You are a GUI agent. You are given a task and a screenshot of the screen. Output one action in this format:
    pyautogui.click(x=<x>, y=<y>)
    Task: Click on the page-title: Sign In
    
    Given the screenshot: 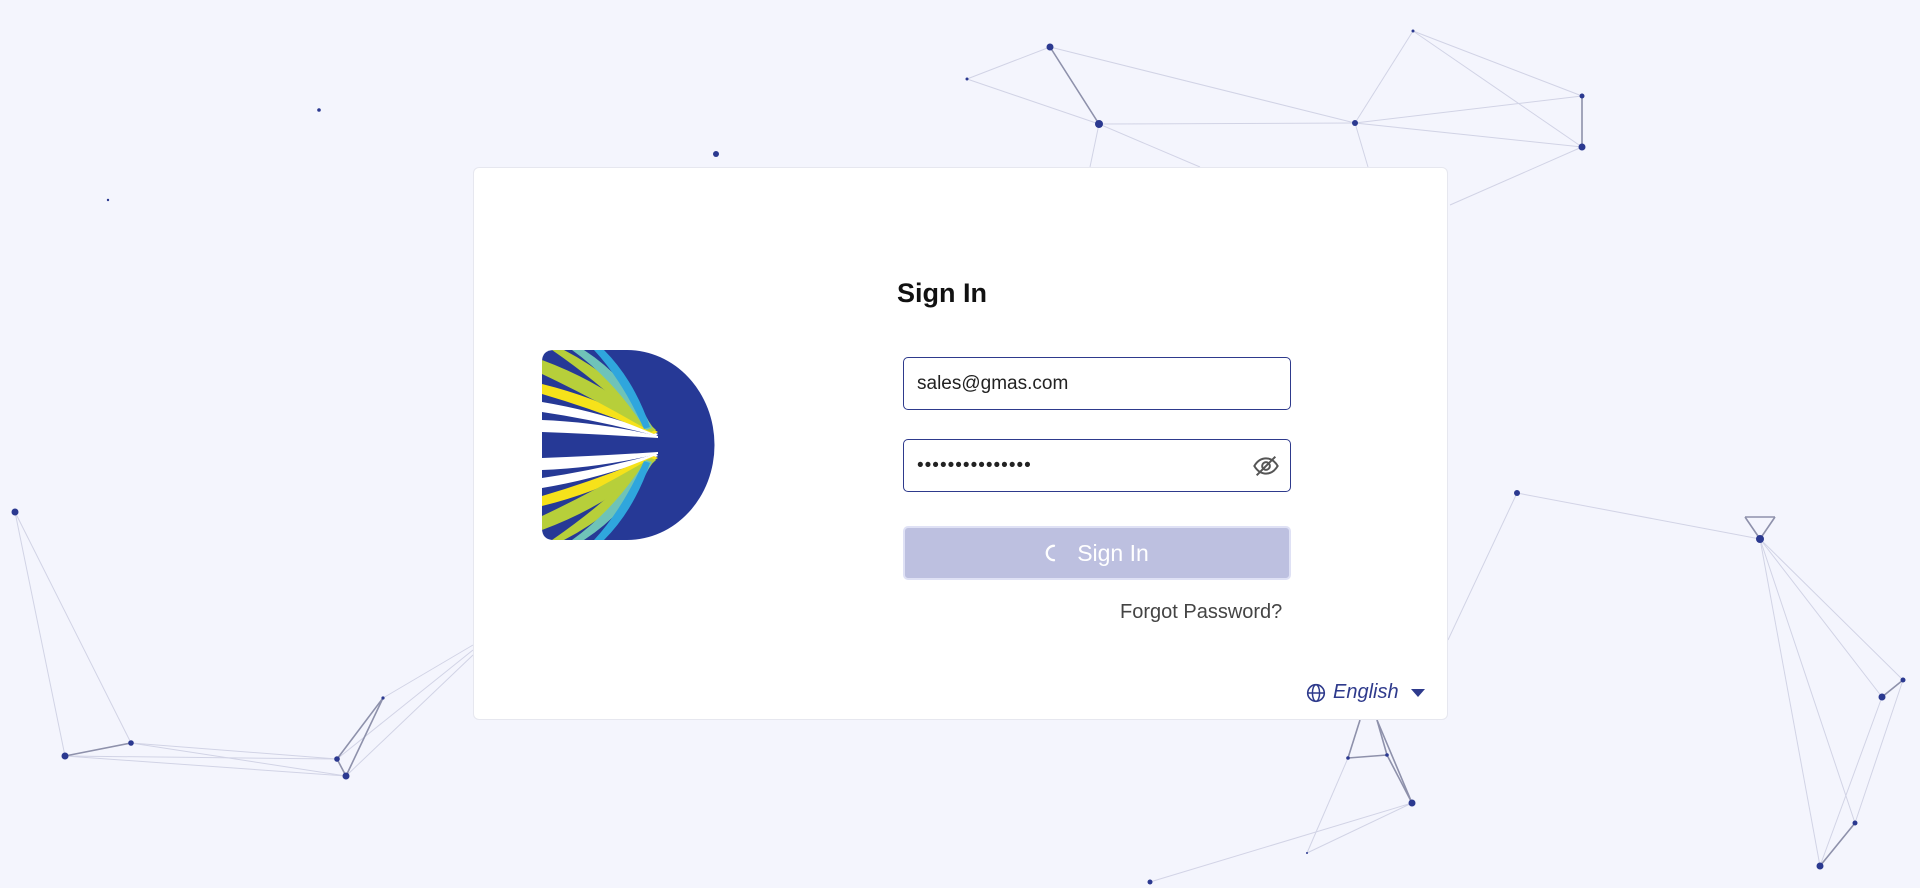 What is the action you would take?
    pyautogui.click(x=942, y=293)
    